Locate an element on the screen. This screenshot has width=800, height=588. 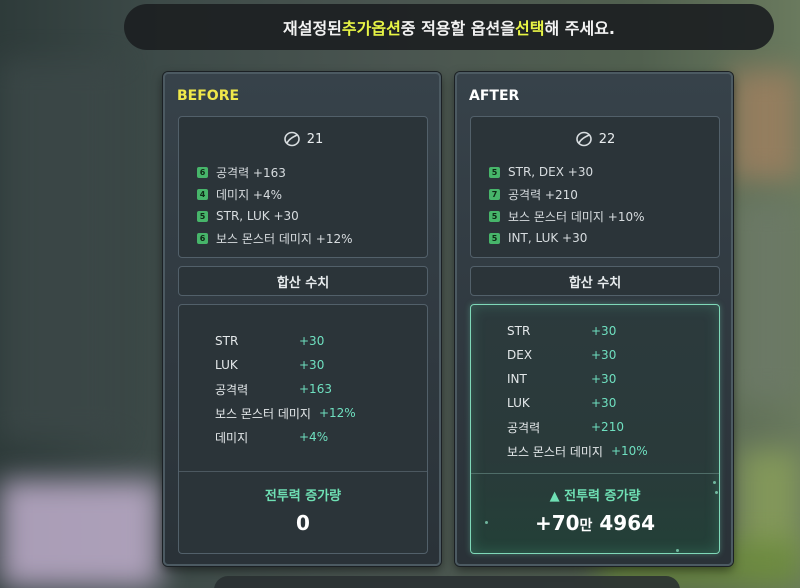
before-power-value: 0 is located at coordinates (303, 523).